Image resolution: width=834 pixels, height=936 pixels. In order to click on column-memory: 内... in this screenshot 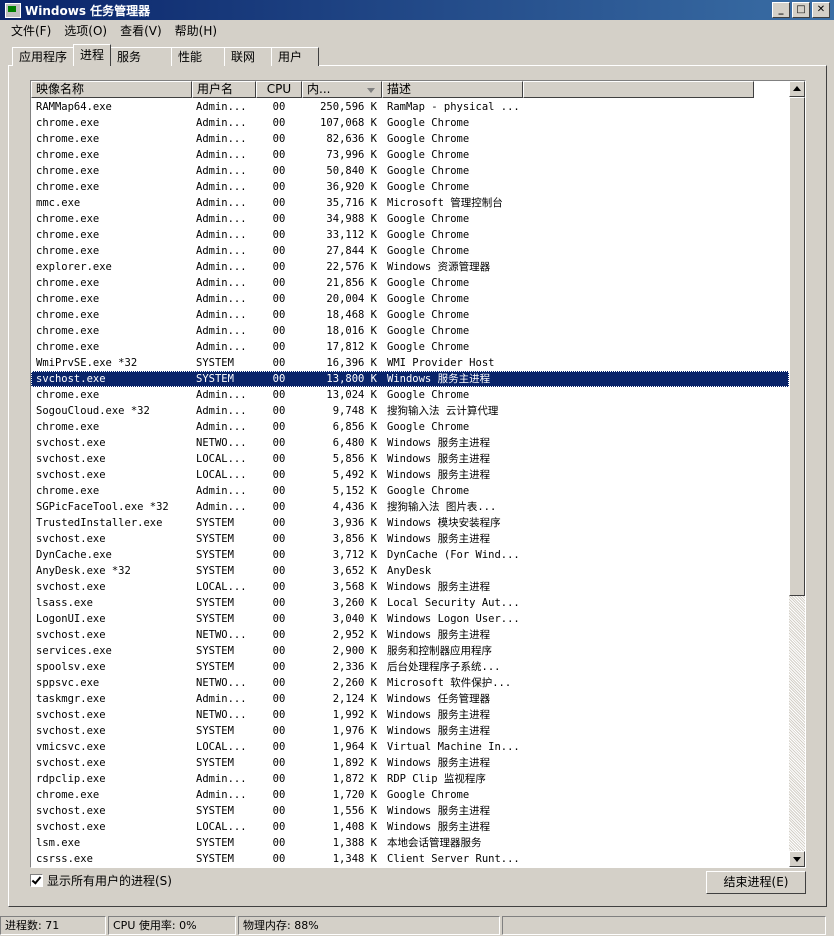, I will do `click(342, 89)`.